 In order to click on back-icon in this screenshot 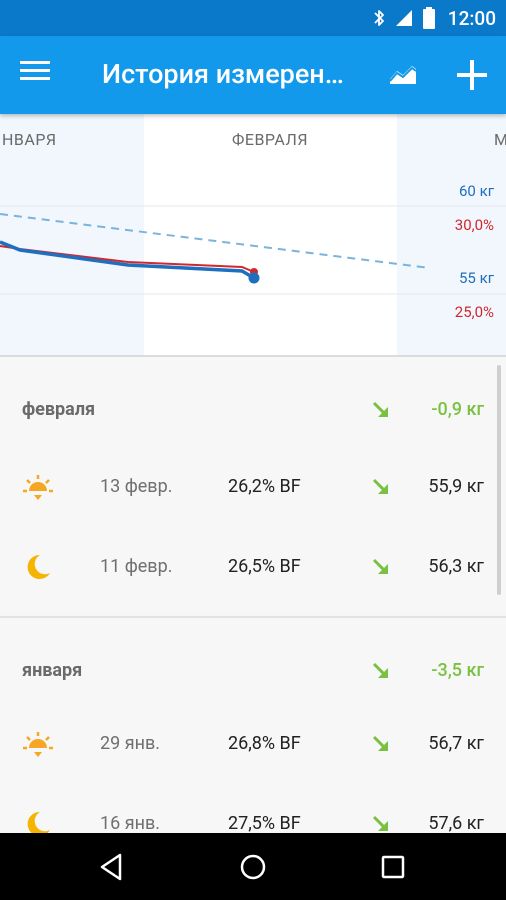, I will do `click(111, 867)`.